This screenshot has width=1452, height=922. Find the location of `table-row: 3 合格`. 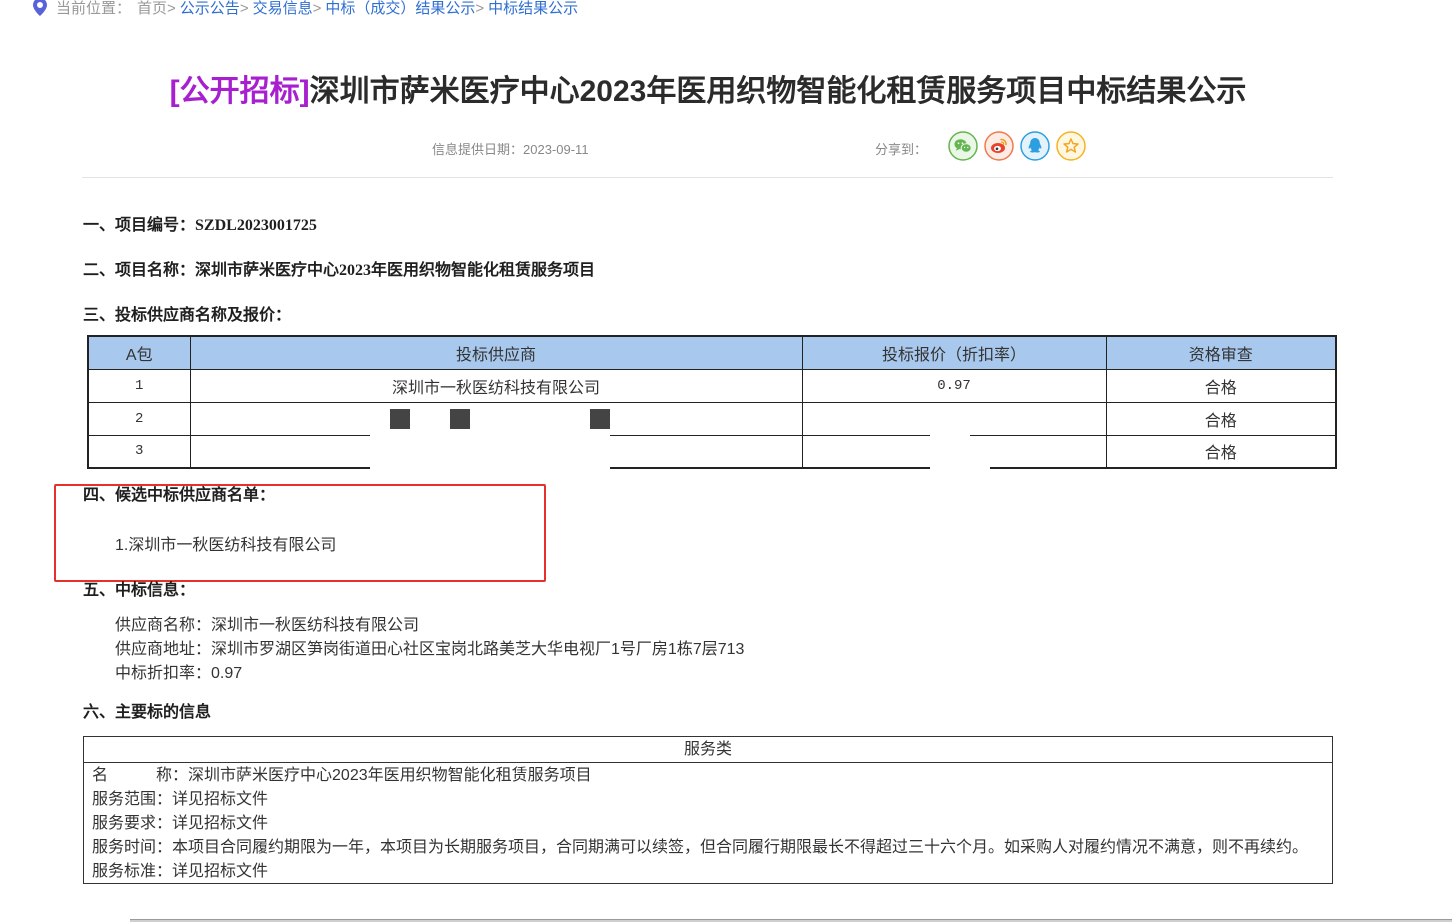

table-row: 3 合格 is located at coordinates (712, 451).